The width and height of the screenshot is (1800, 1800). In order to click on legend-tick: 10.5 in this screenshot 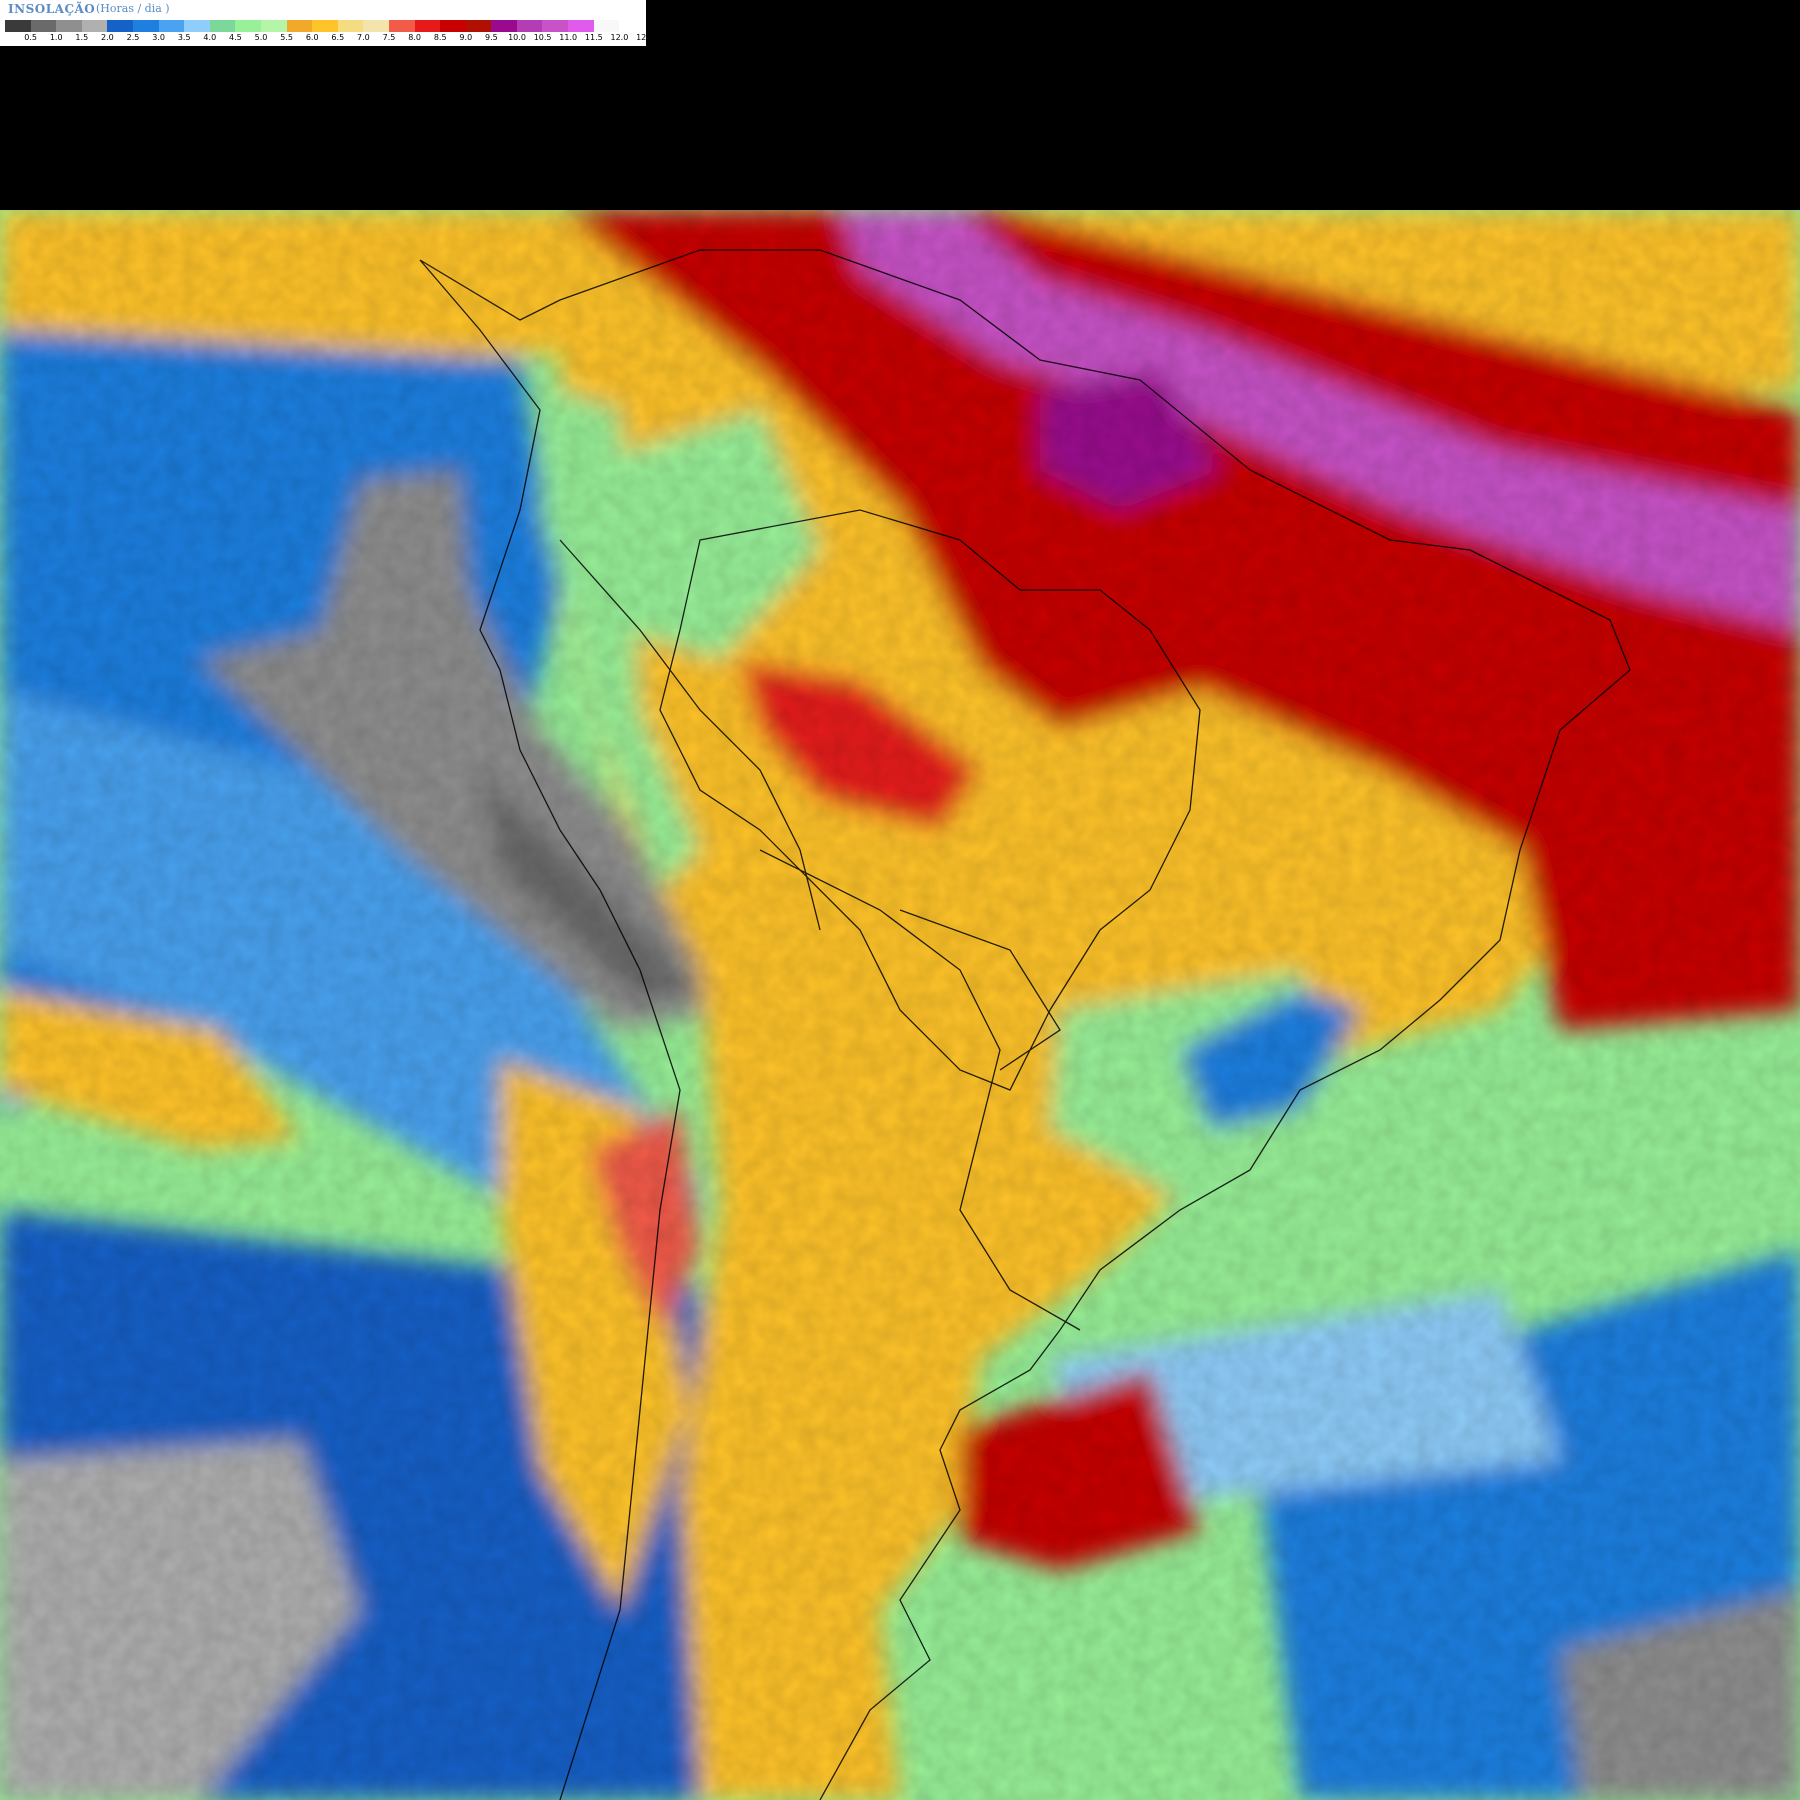, I will do `click(542, 37)`.